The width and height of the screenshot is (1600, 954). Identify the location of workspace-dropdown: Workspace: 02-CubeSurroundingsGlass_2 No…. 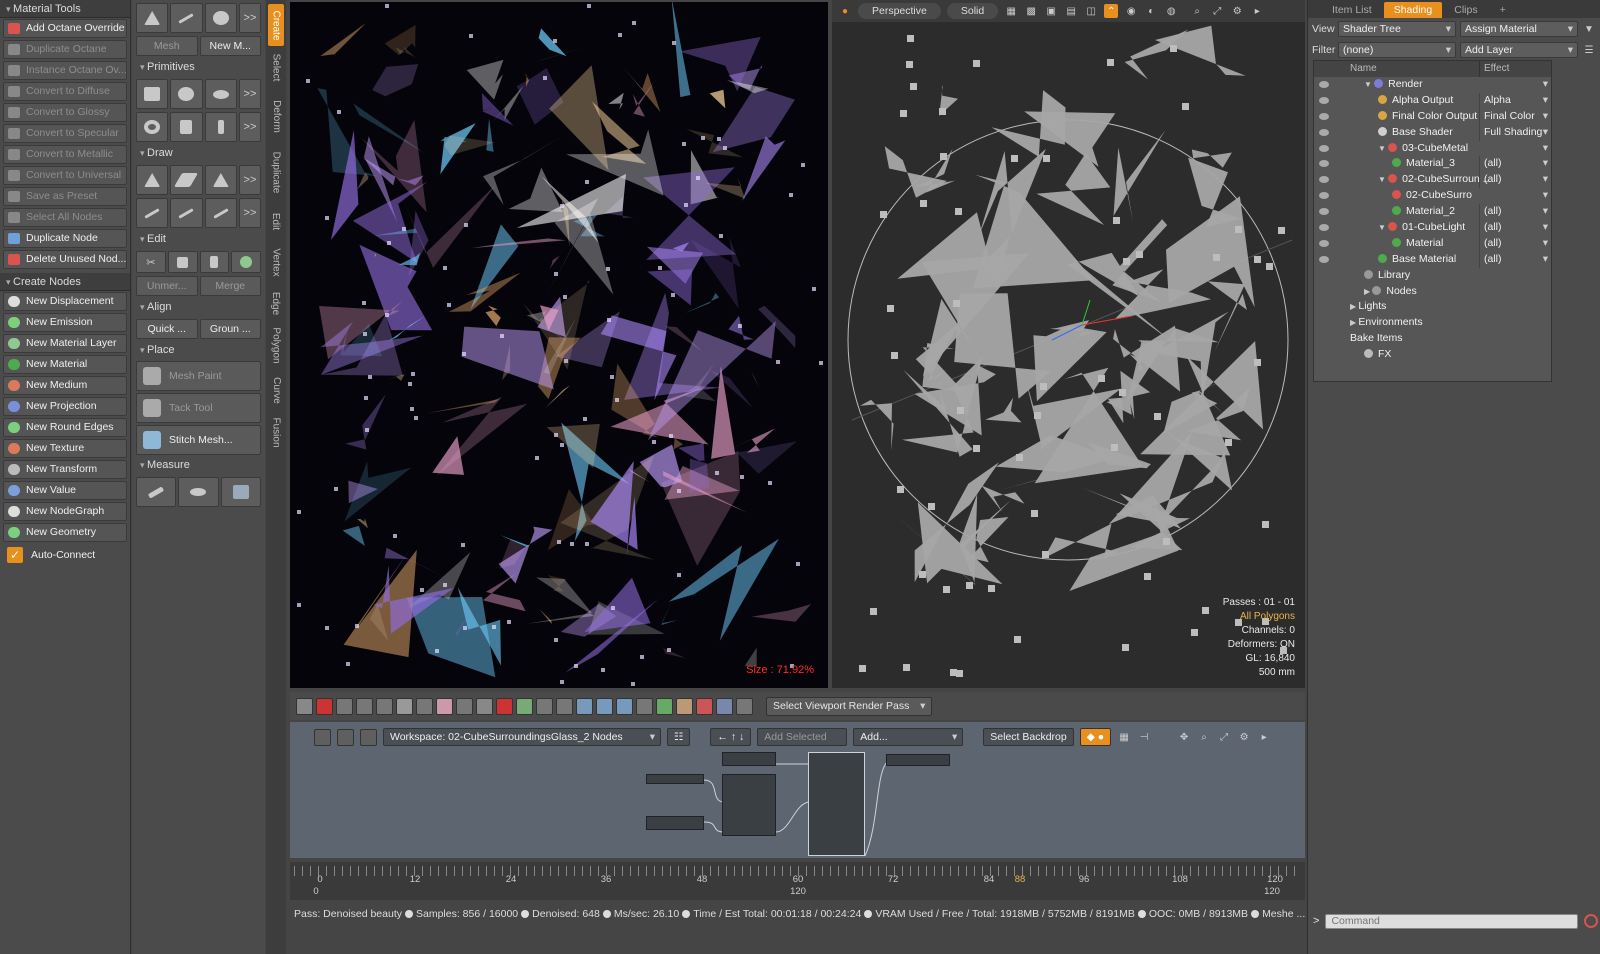
(522, 737).